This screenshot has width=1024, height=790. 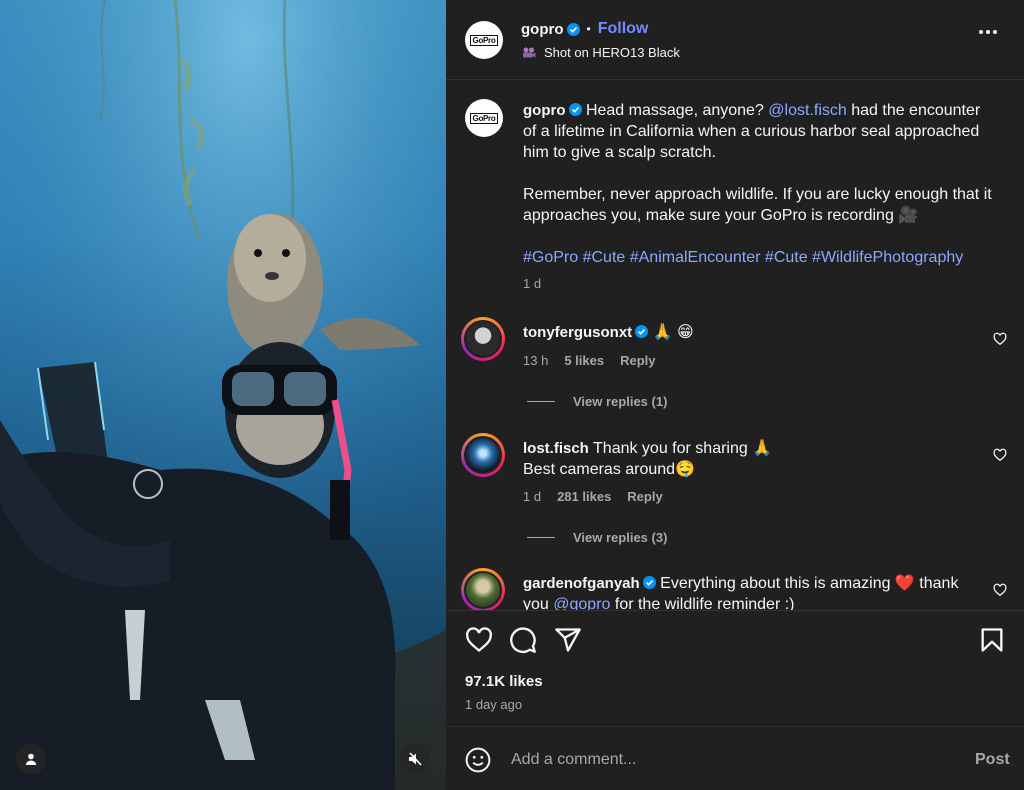 What do you see at coordinates (493, 704) in the screenshot?
I see `post-date: 1 day ago` at bounding box center [493, 704].